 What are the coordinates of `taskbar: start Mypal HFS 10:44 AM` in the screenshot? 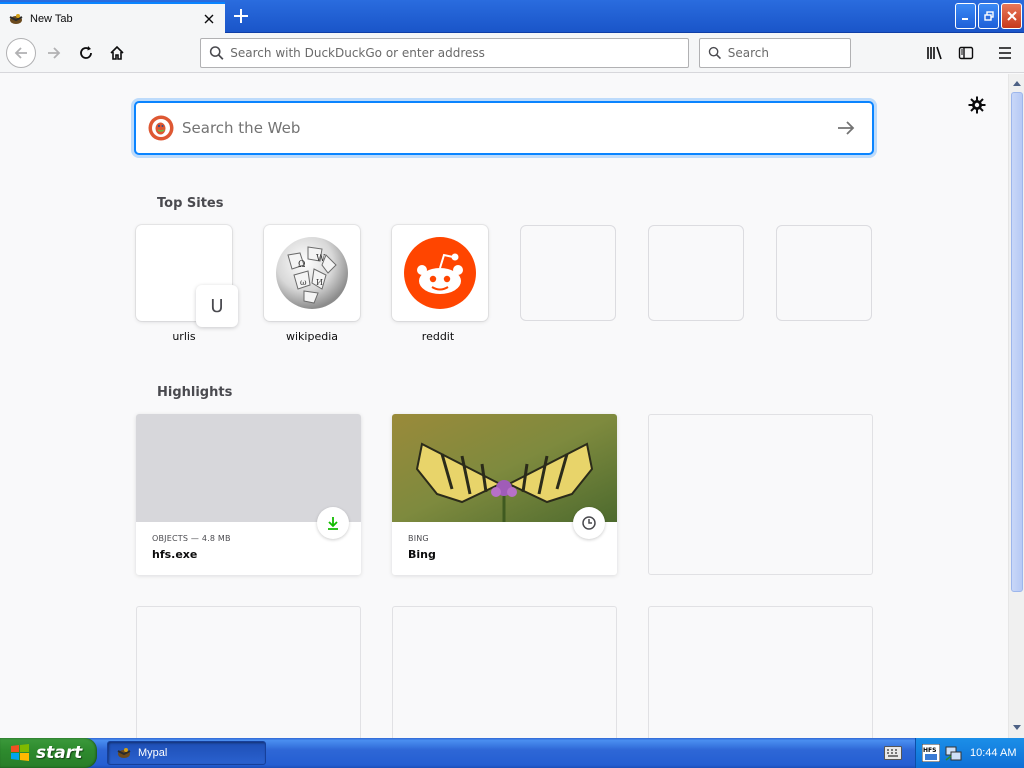 It's located at (512, 753).